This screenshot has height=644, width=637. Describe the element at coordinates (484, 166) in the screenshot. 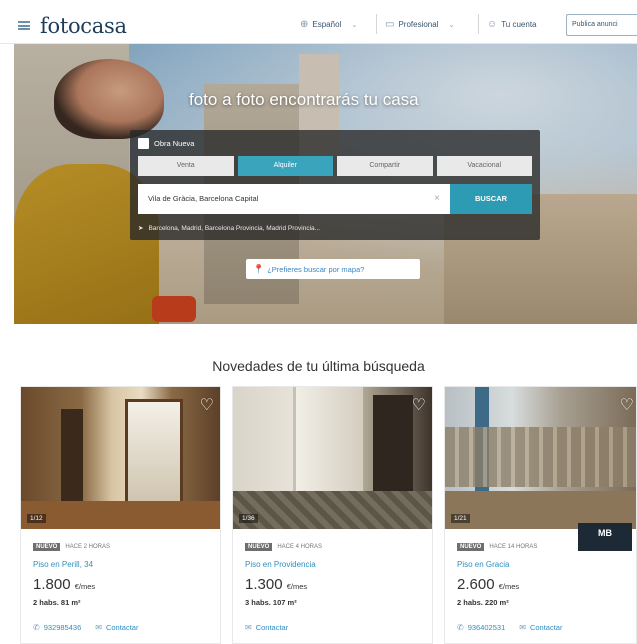

I see `tab-vacacional: Vacacional` at that location.